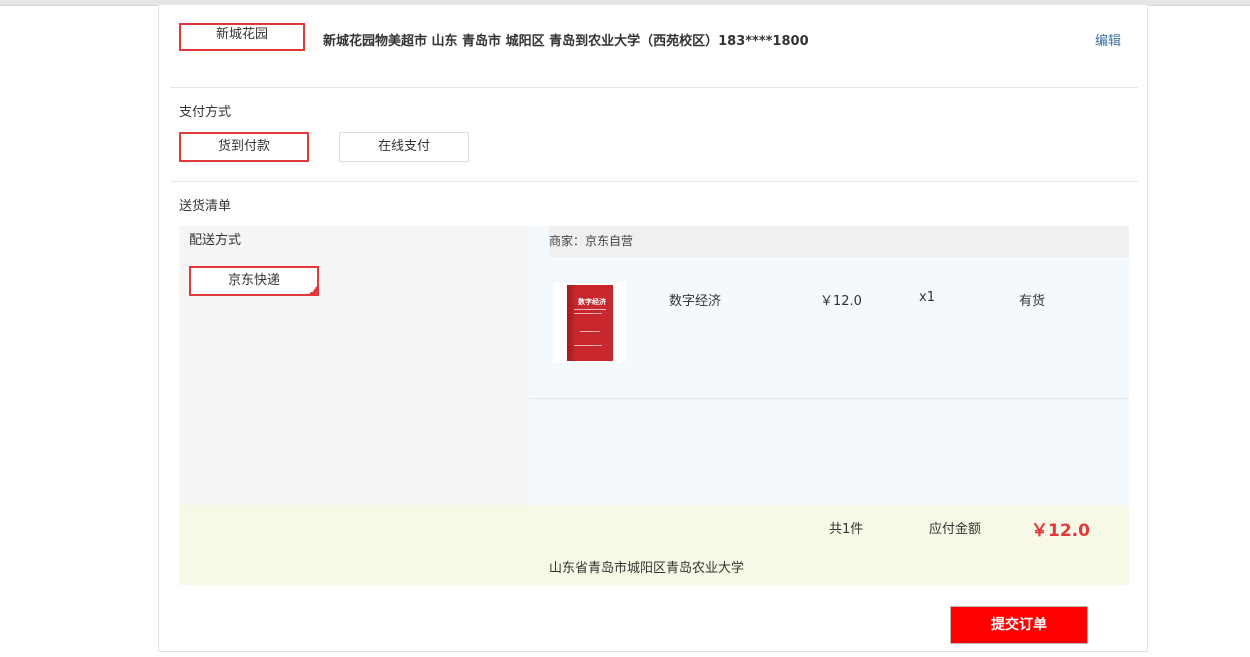 Image resolution: width=1250 pixels, height=657 pixels. I want to click on product-image: 数字经济, so click(589, 323).